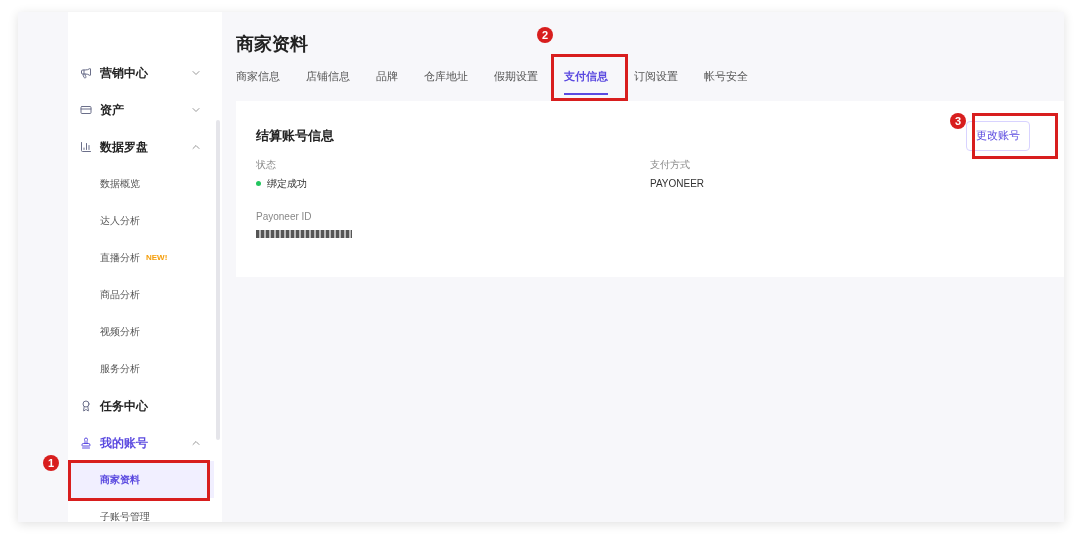 This screenshot has height=537, width=1080. What do you see at coordinates (145, 442) in the screenshot?
I see `sidebar-group-item: 我的账号` at bounding box center [145, 442].